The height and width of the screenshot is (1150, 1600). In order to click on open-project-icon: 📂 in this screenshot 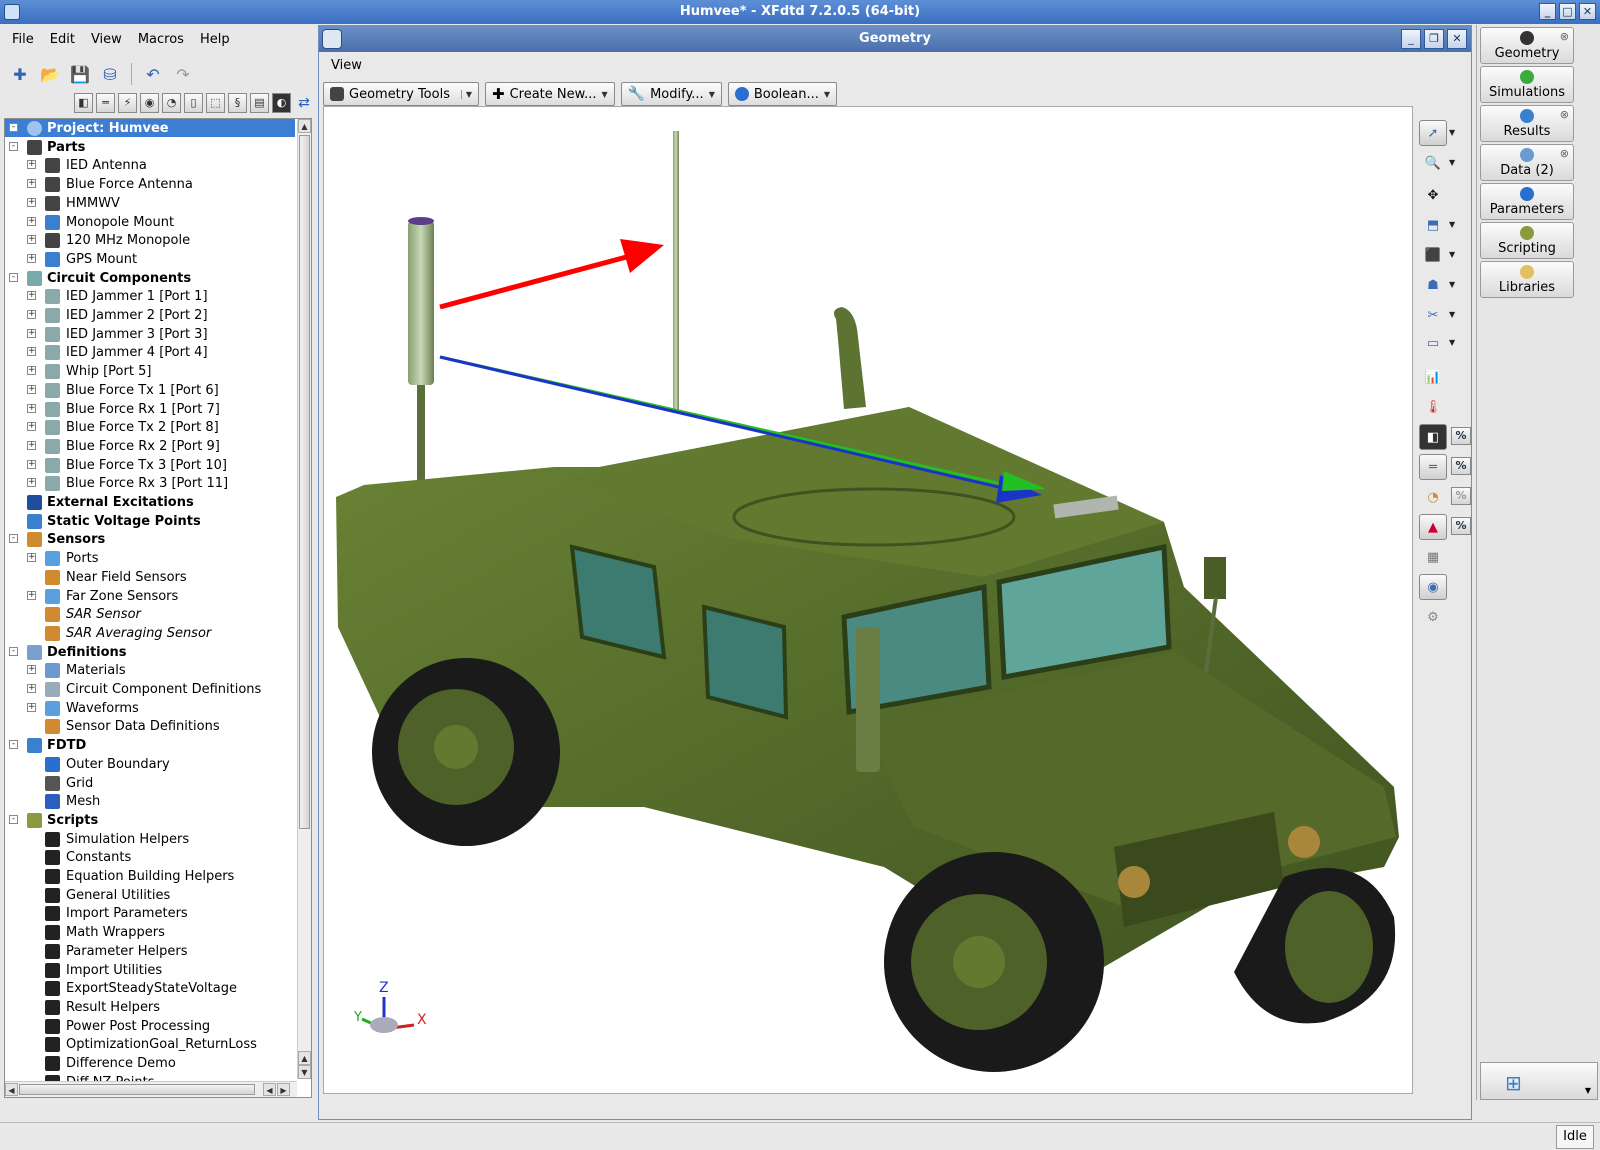, I will do `click(50, 74)`.